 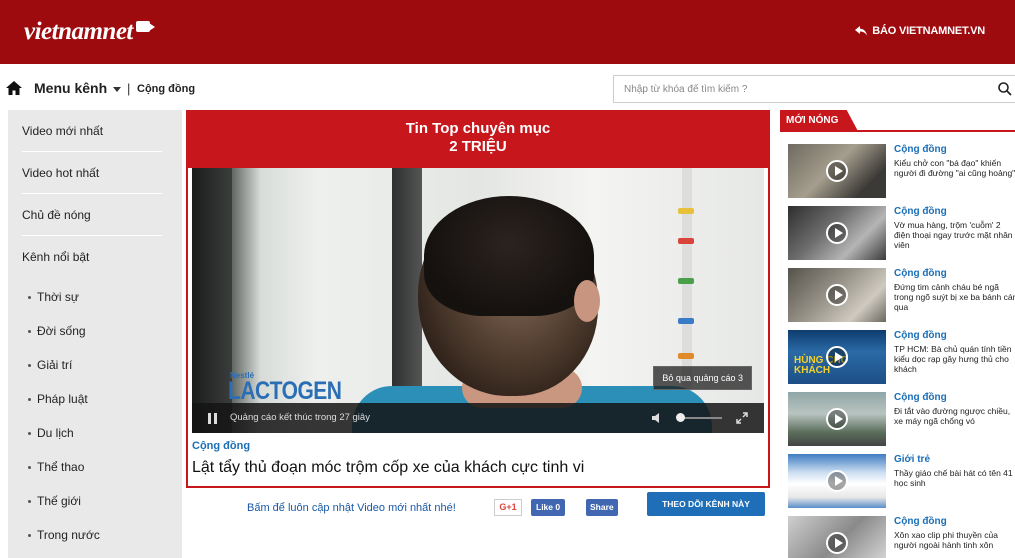 I want to click on sidebar-subitem-du-lich: Du lịch, so click(x=115, y=433).